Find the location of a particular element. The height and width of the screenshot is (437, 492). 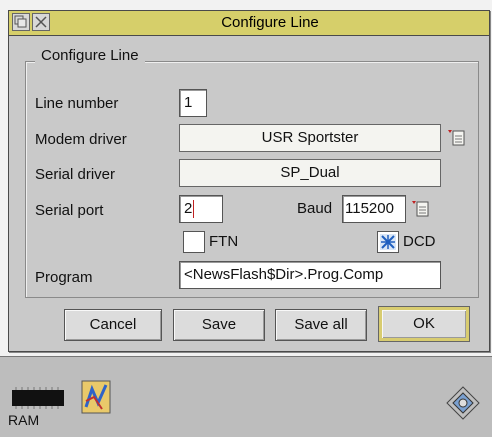

baud-label: Baud is located at coordinates (315, 208).